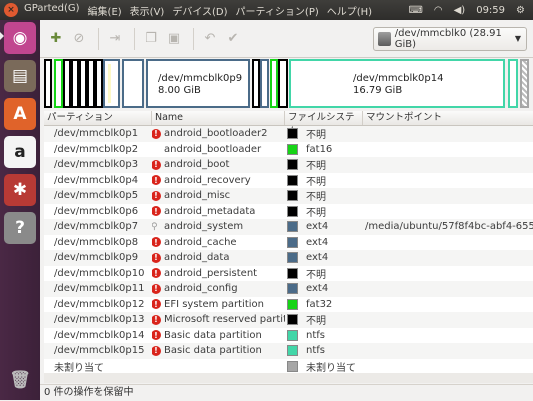  I want to click on partition-name-cell: ! android_persistent, so click(218, 273).